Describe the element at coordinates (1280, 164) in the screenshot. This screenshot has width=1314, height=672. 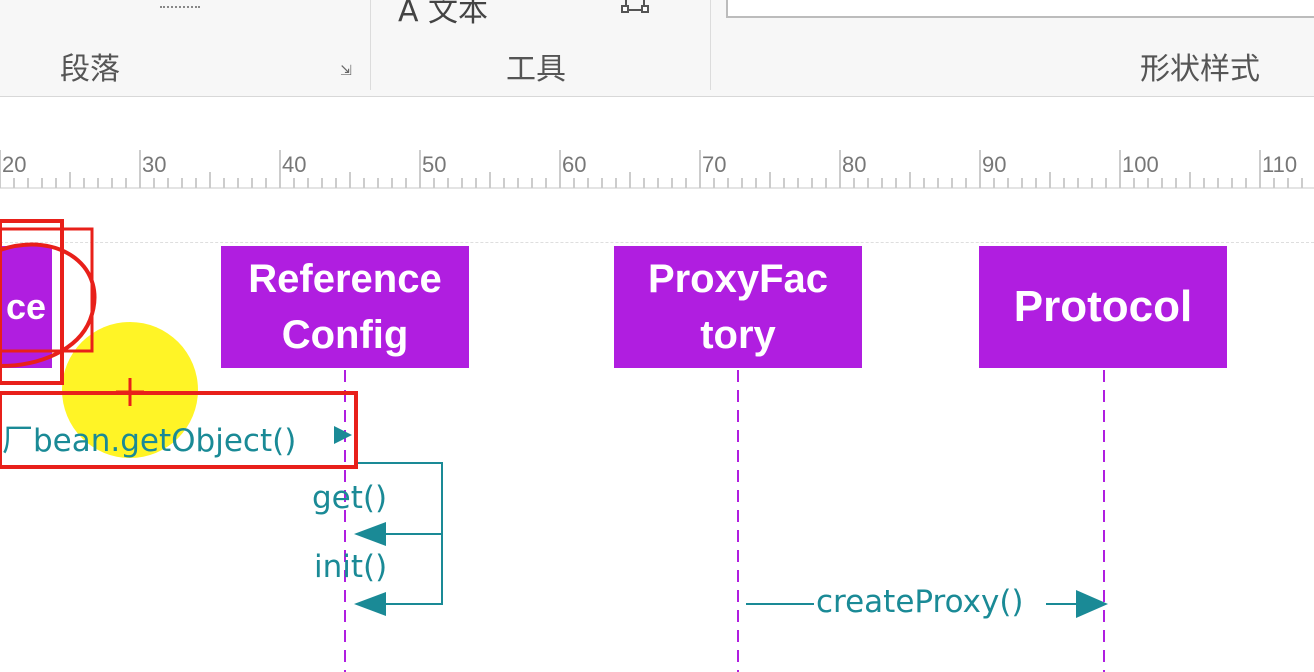
I see `ruler-label: 110` at that location.